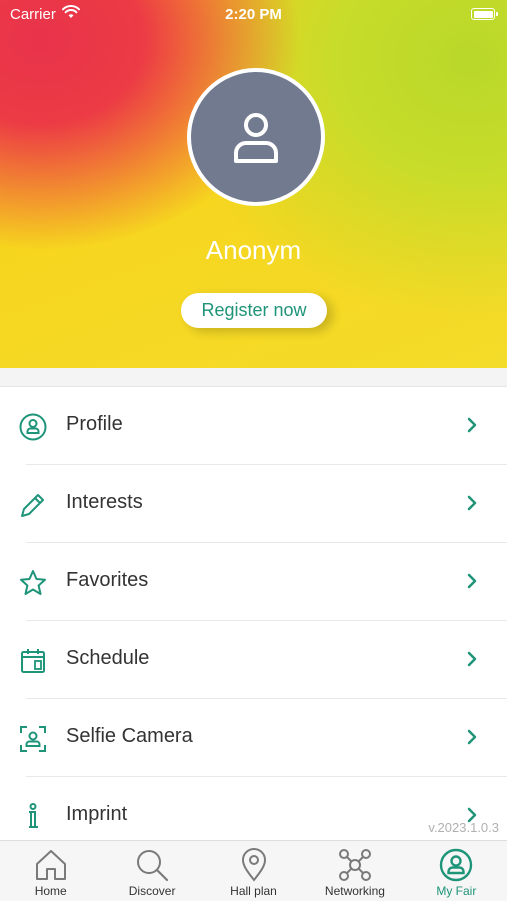 This screenshot has height=901, width=507. I want to click on search-icon, so click(153, 866).